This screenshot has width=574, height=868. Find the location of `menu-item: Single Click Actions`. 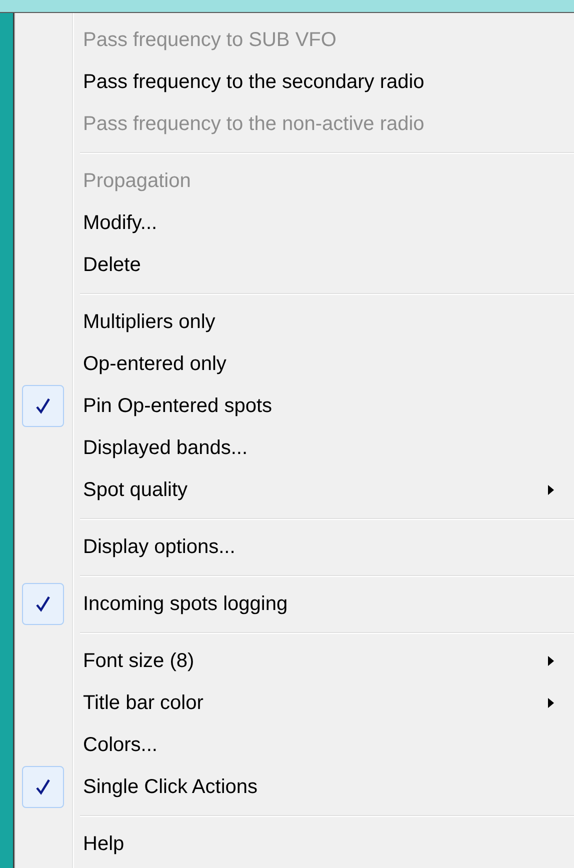

menu-item: Single Click Actions is located at coordinates (296, 787).